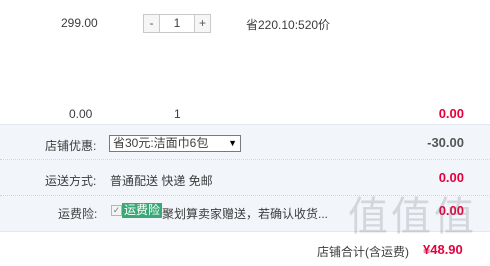 This screenshot has width=490, height=266. What do you see at coordinates (451, 113) in the screenshot?
I see `summary-amount: 0.00` at bounding box center [451, 113].